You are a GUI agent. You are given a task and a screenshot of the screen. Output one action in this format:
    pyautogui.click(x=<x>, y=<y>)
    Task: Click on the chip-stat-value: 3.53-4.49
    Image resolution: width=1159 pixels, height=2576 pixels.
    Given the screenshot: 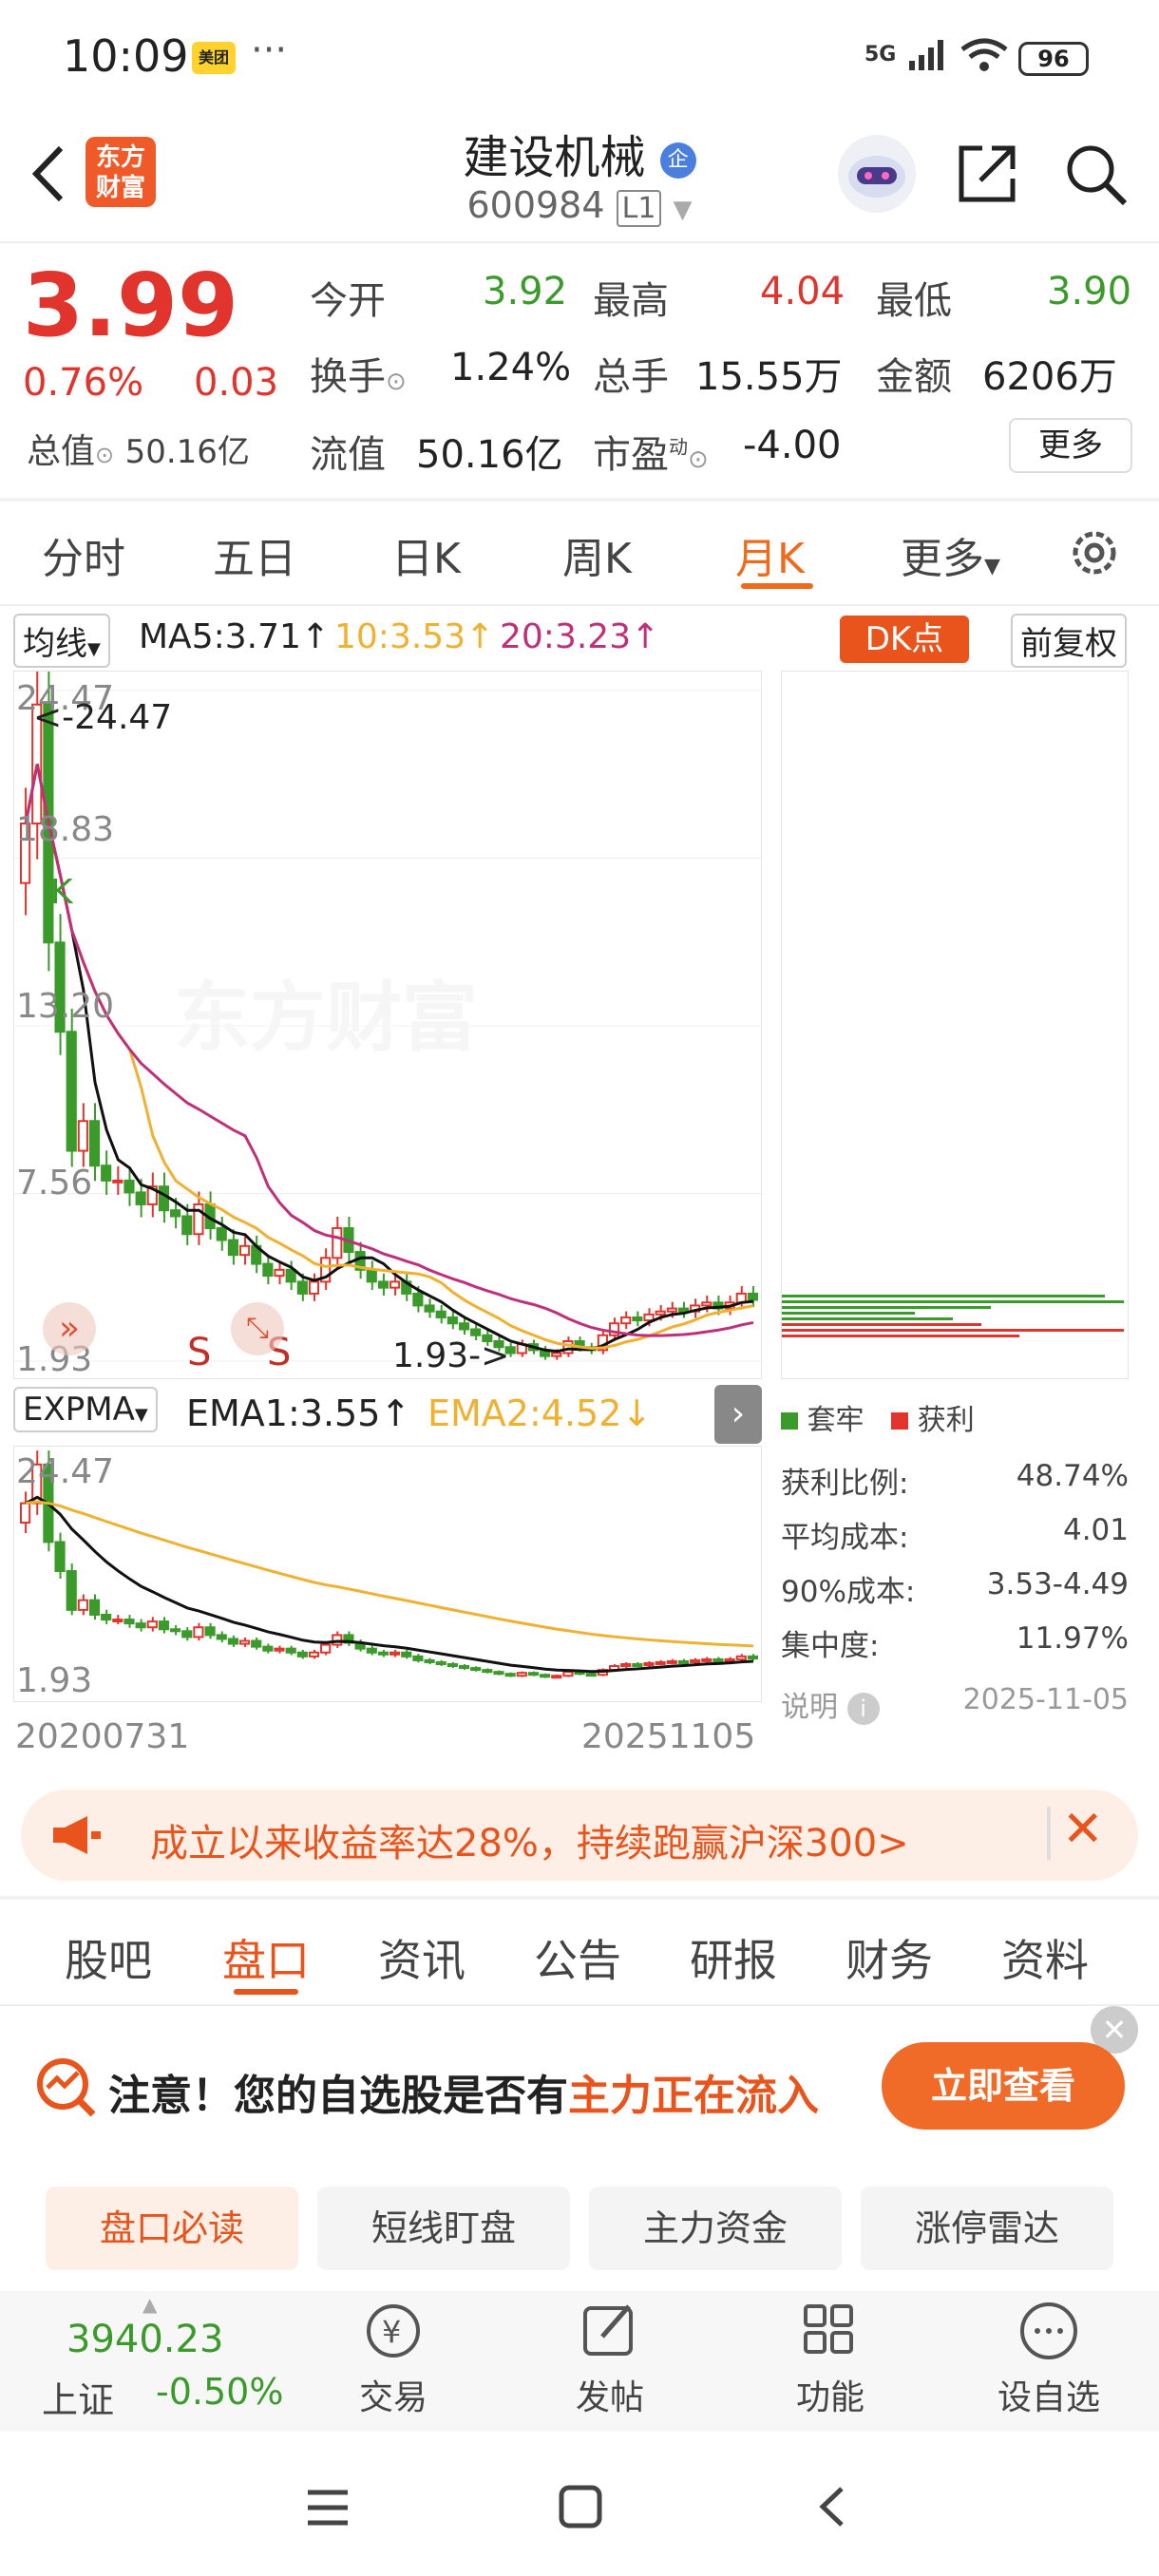 What is the action you would take?
    pyautogui.click(x=1057, y=1584)
    